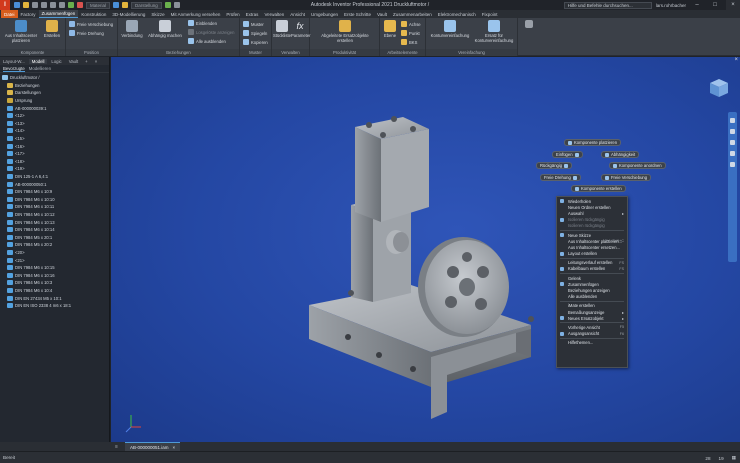 This screenshot has width=740, height=463. I want to click on marking-menu-free-rotate: Freie Drehung, so click(560, 177).